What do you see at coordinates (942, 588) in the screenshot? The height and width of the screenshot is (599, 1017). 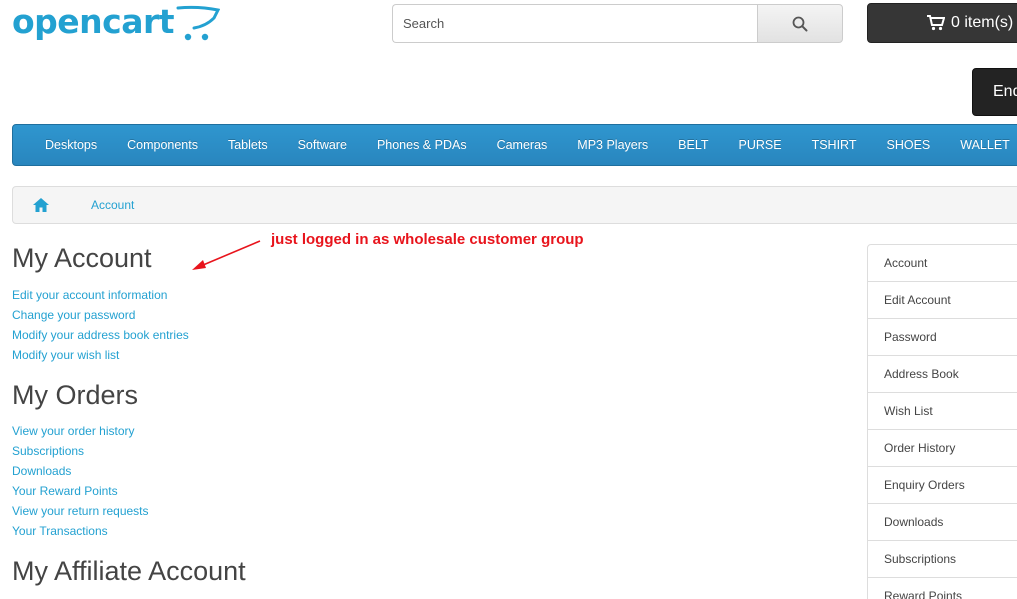 I see `account-column-item-reward-points: Reward Points` at bounding box center [942, 588].